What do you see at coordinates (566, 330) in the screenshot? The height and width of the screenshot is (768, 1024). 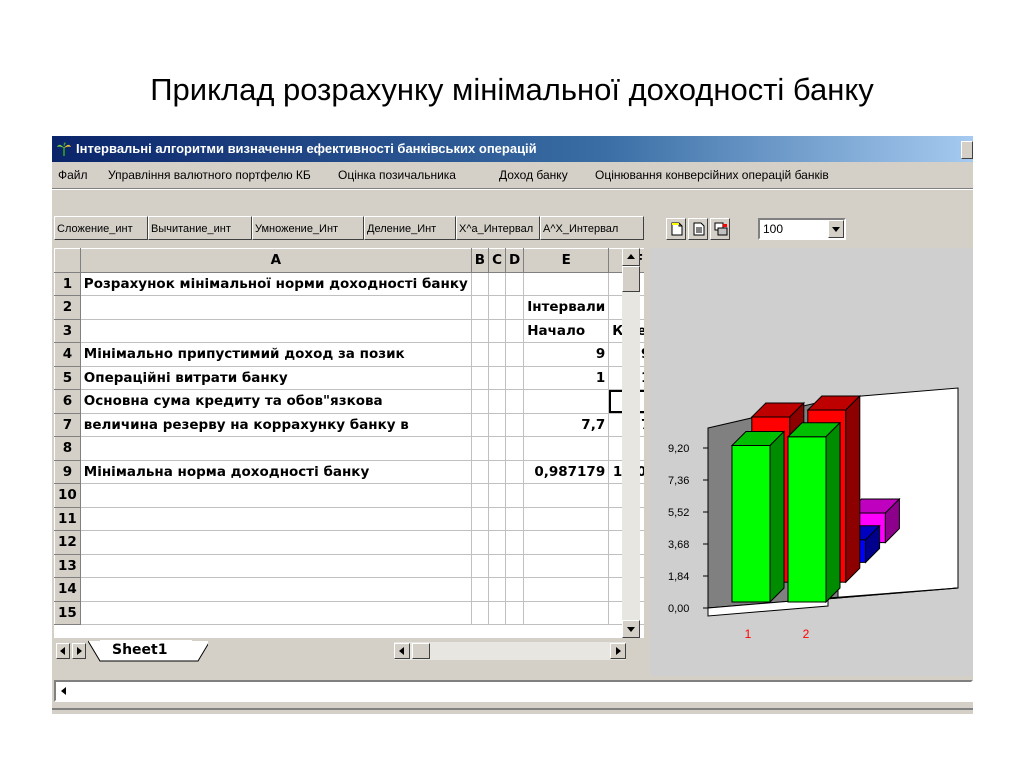 I see `cell-e: Начало` at bounding box center [566, 330].